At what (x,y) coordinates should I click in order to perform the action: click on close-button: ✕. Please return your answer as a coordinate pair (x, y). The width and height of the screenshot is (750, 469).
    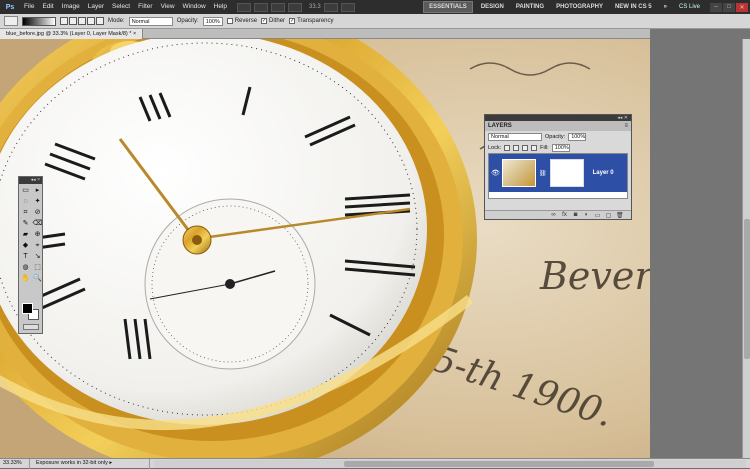
    Looking at the image, I should click on (742, 7).